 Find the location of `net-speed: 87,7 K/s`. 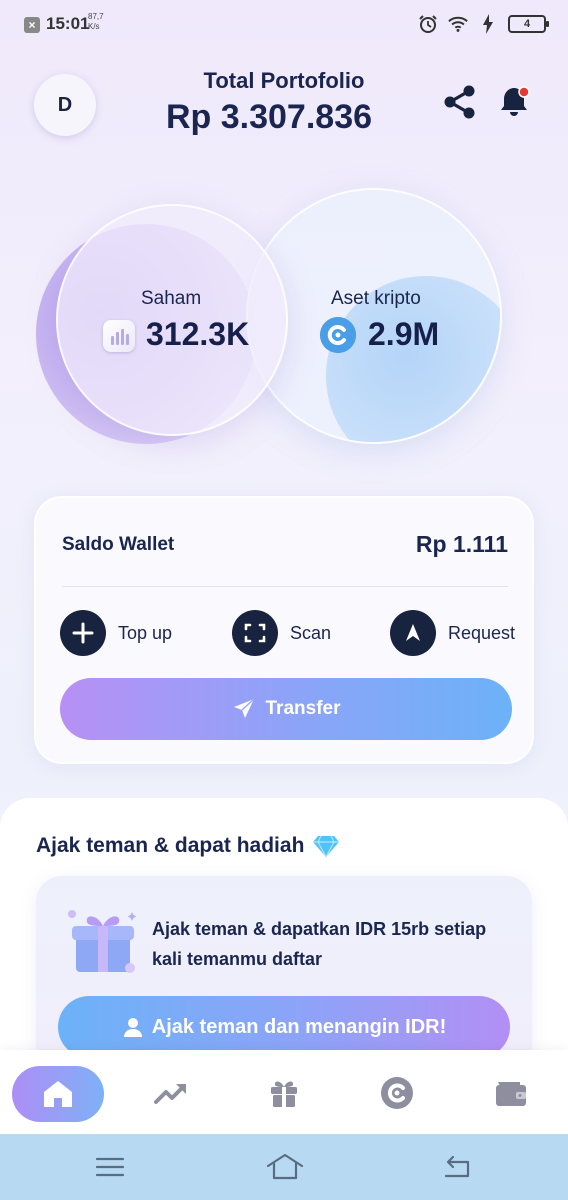

net-speed: 87,7 K/s is located at coordinates (96, 22).